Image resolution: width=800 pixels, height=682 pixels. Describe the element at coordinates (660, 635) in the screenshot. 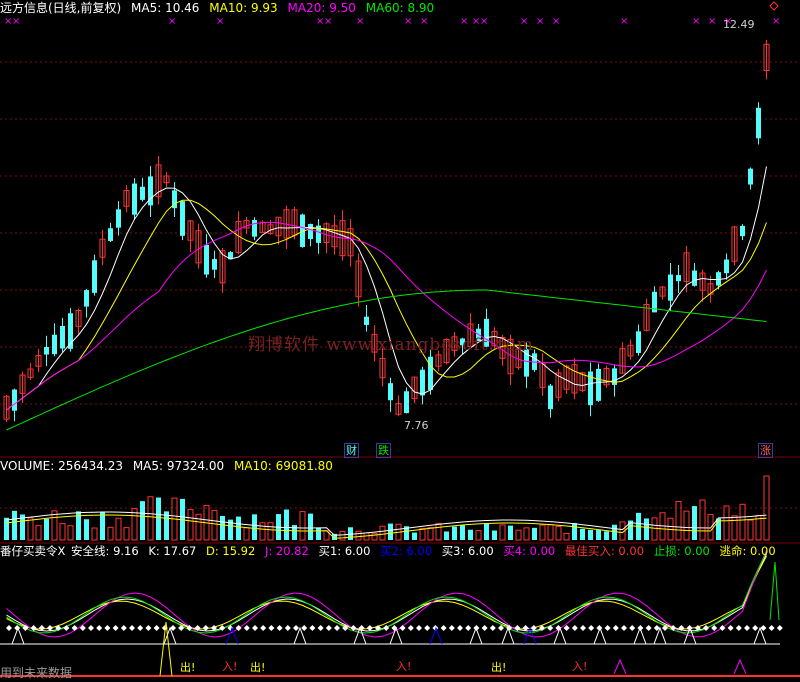

I see `signal-triangle` at that location.